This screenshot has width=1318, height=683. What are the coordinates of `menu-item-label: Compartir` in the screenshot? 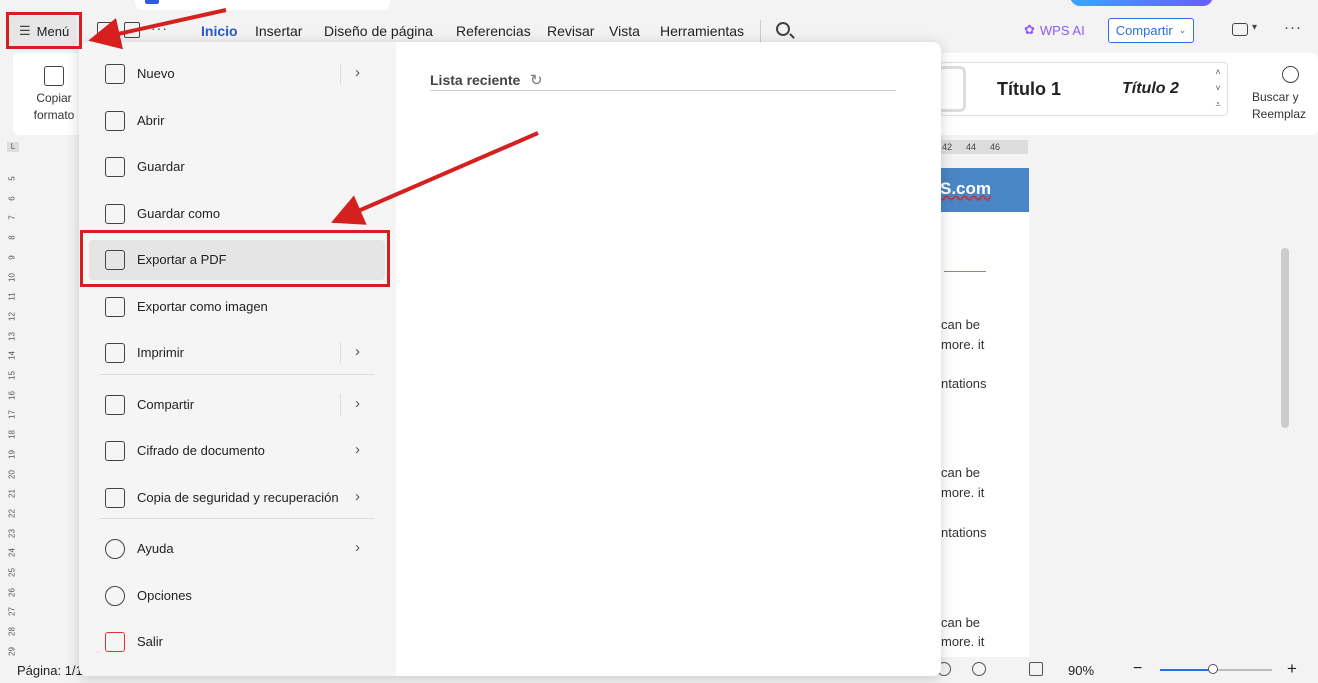 It's located at (166, 404).